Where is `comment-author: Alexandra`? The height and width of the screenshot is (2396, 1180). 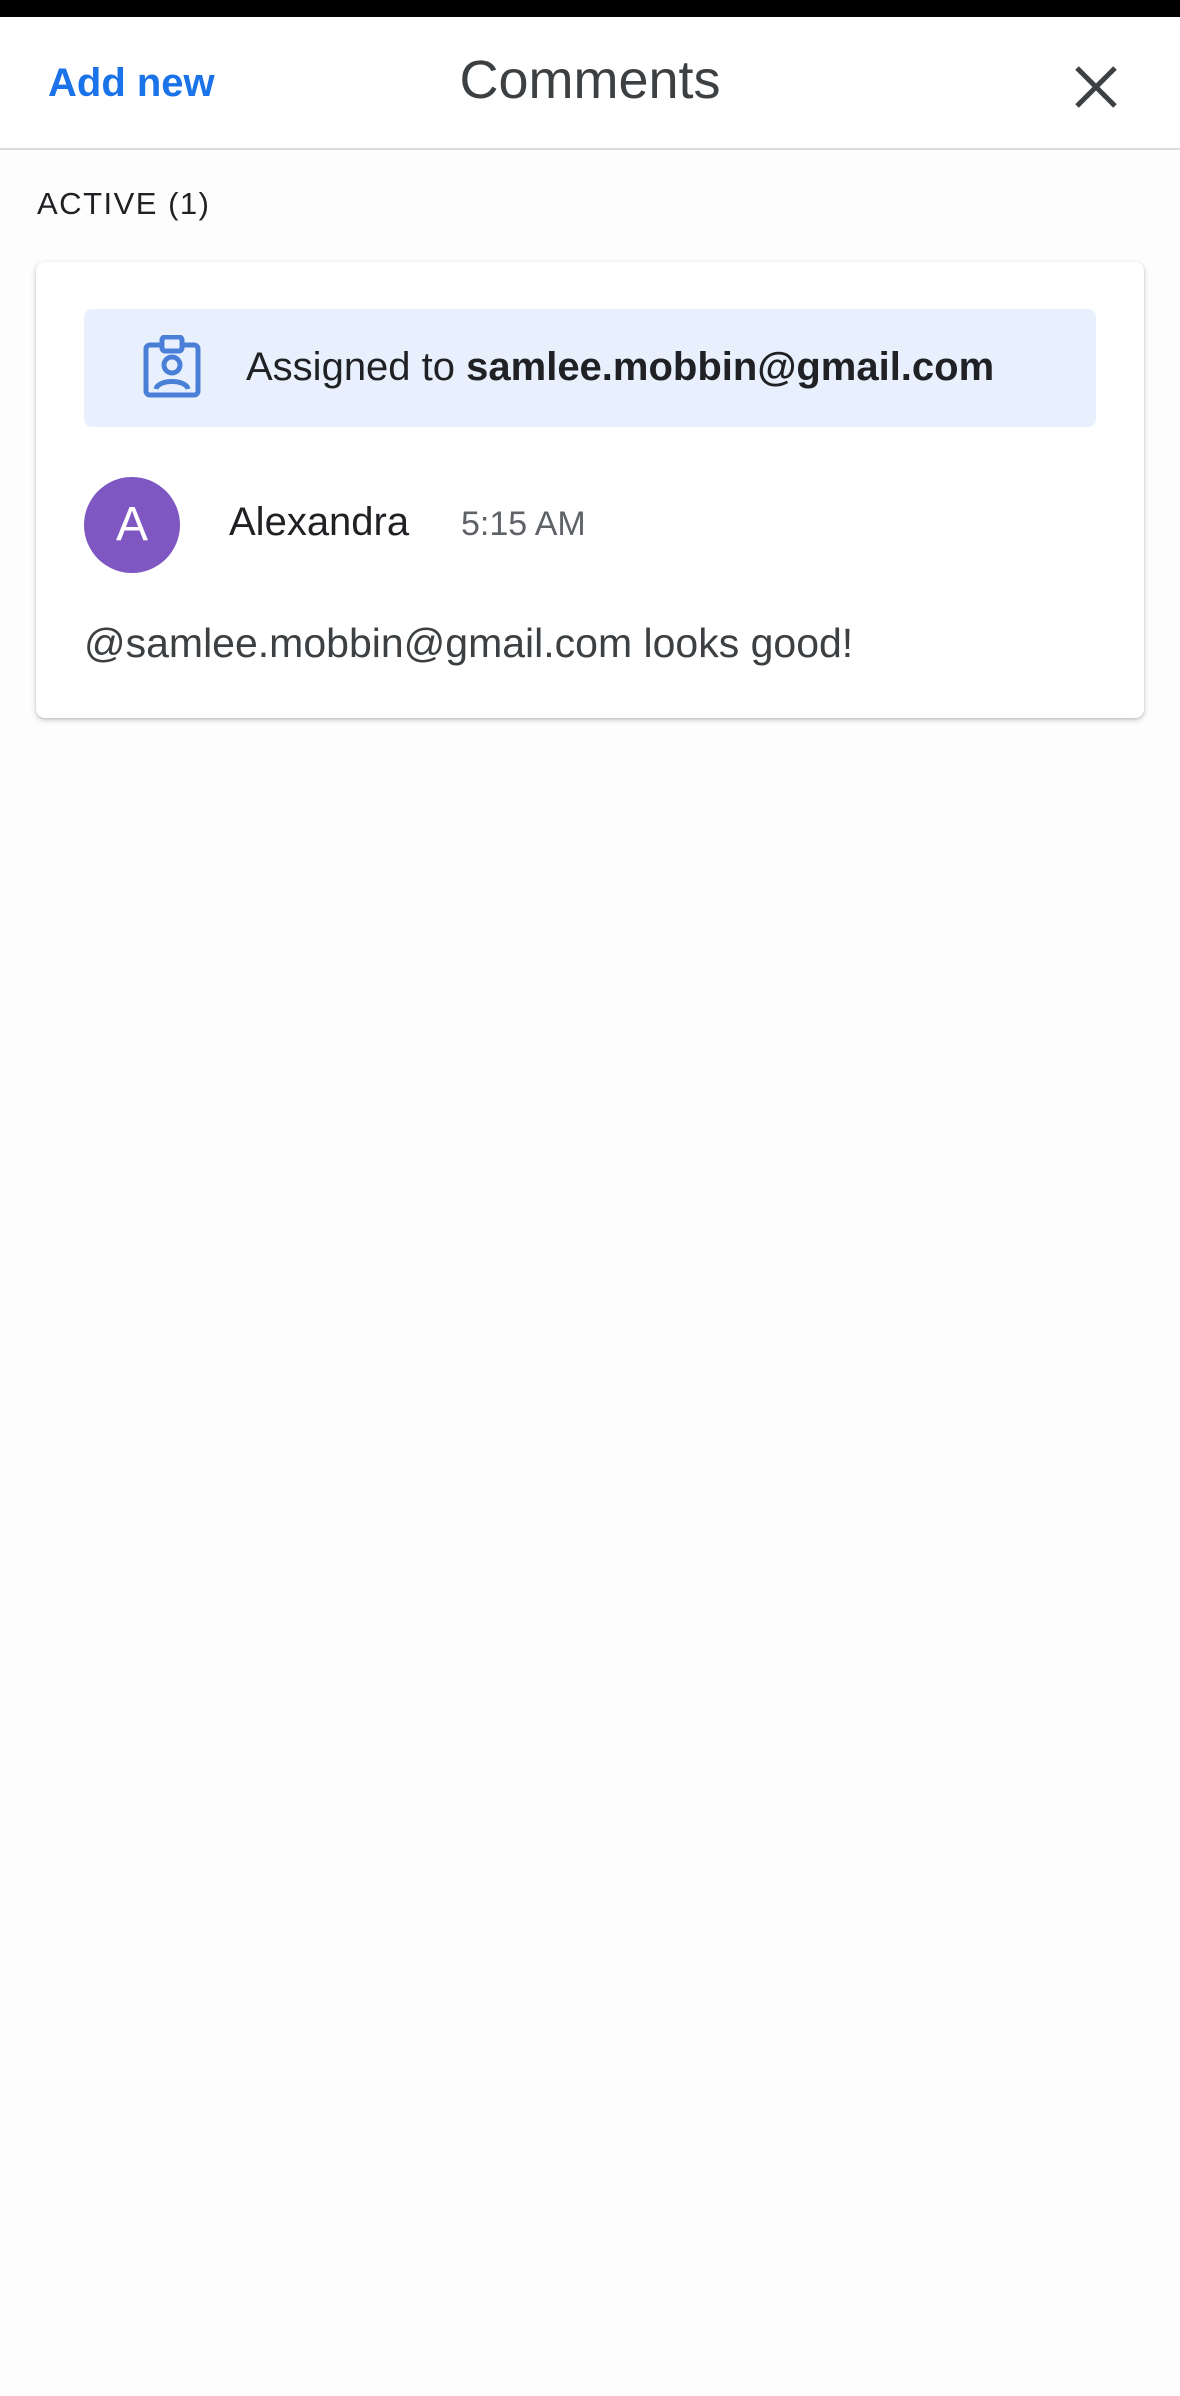 comment-author: Alexandra is located at coordinates (319, 522).